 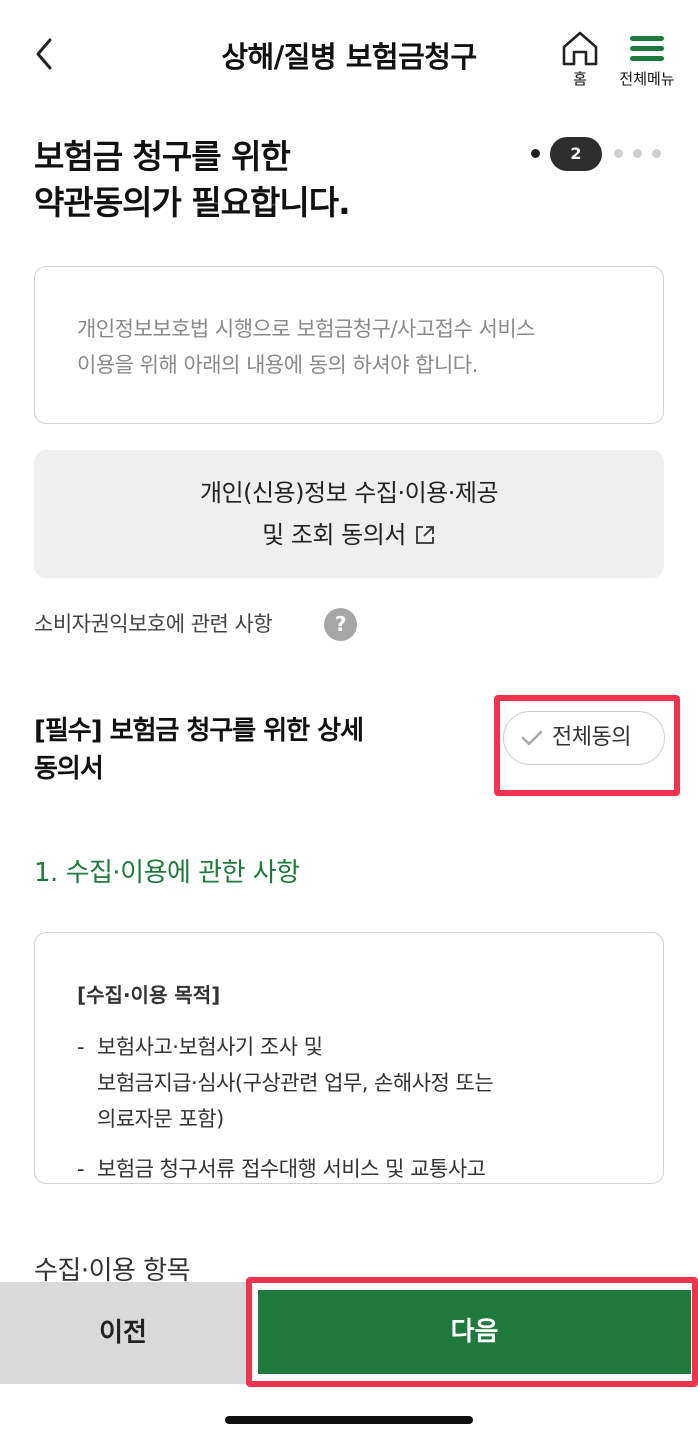 I want to click on prev-button: 이전, so click(x=123, y=1333).